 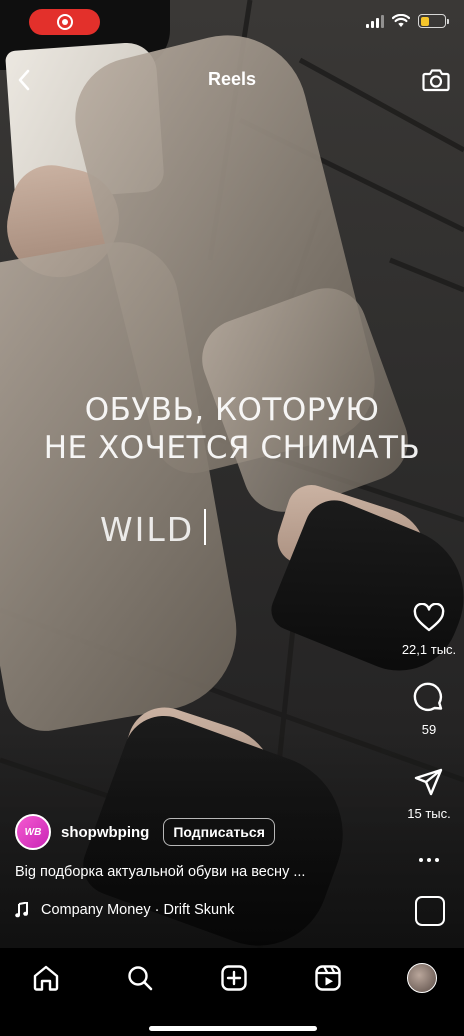 I want to click on more-options-button, so click(x=429, y=860).